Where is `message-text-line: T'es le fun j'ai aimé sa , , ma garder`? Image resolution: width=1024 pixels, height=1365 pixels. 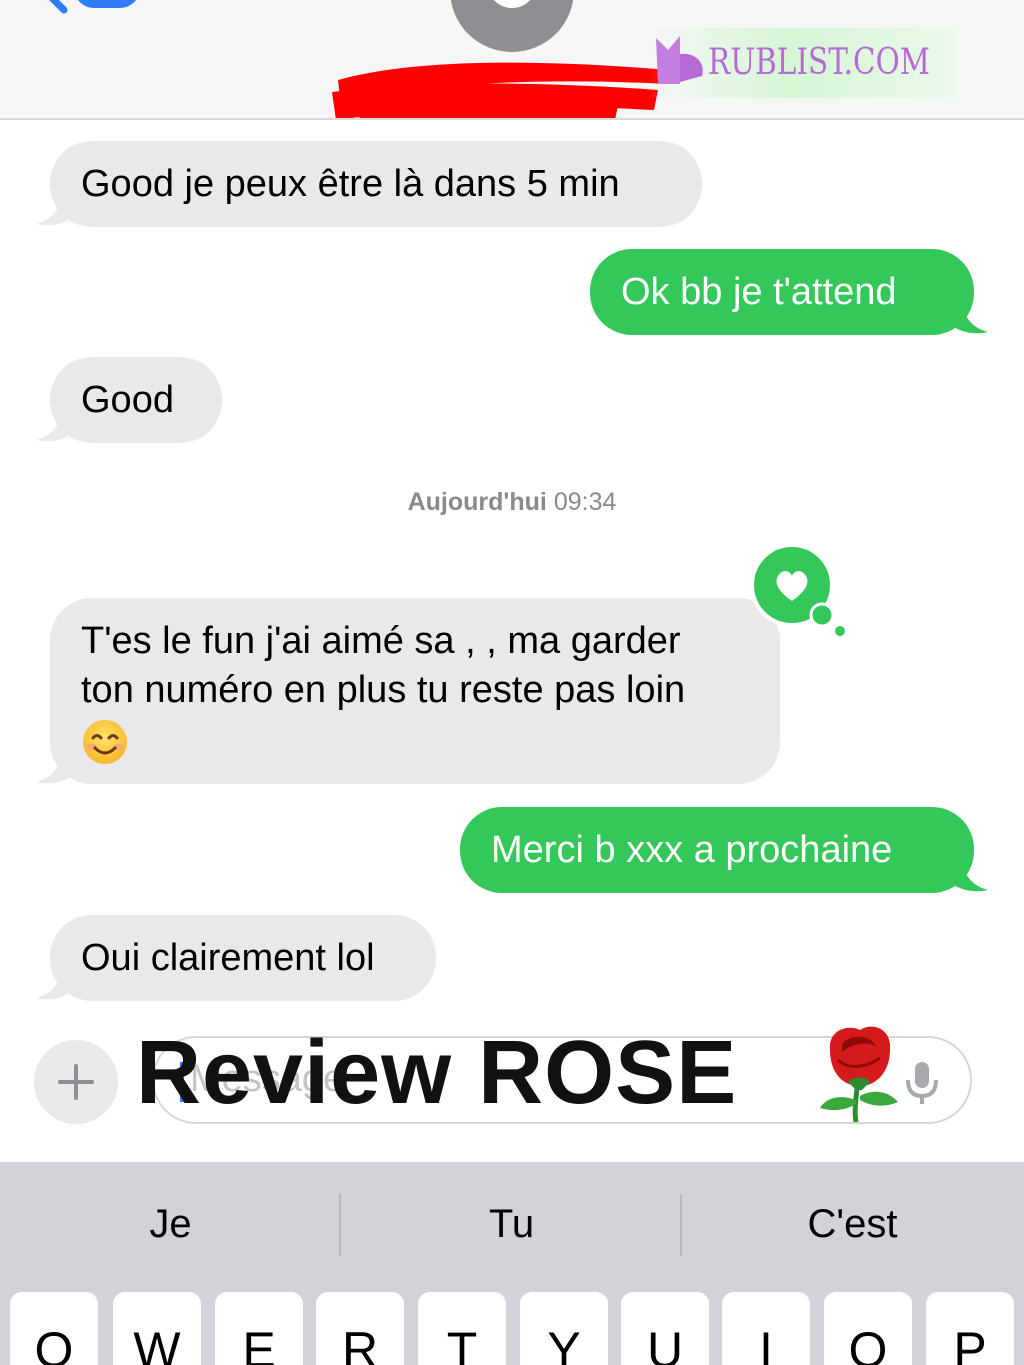 message-text-line: T'es le fun j'ai aimé sa , , ma garder is located at coordinates (381, 641).